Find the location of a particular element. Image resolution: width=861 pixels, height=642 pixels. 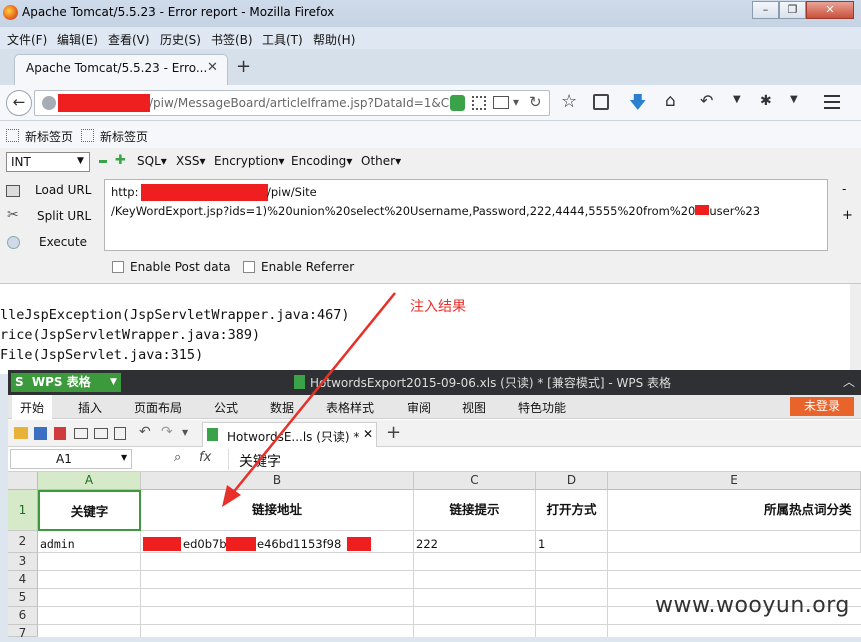

annotation-arrow is located at coordinates (309, 399).